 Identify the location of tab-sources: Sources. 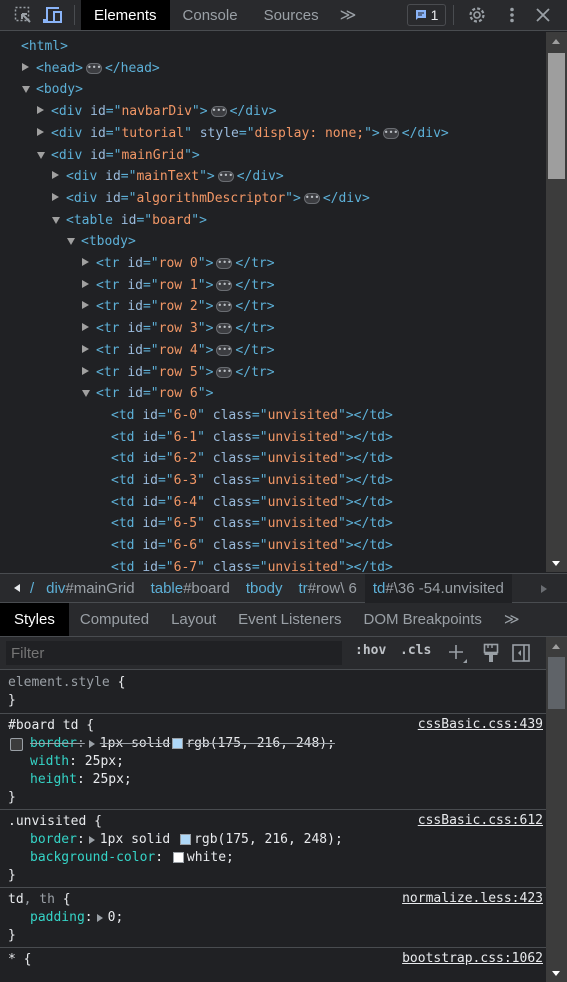
(291, 15).